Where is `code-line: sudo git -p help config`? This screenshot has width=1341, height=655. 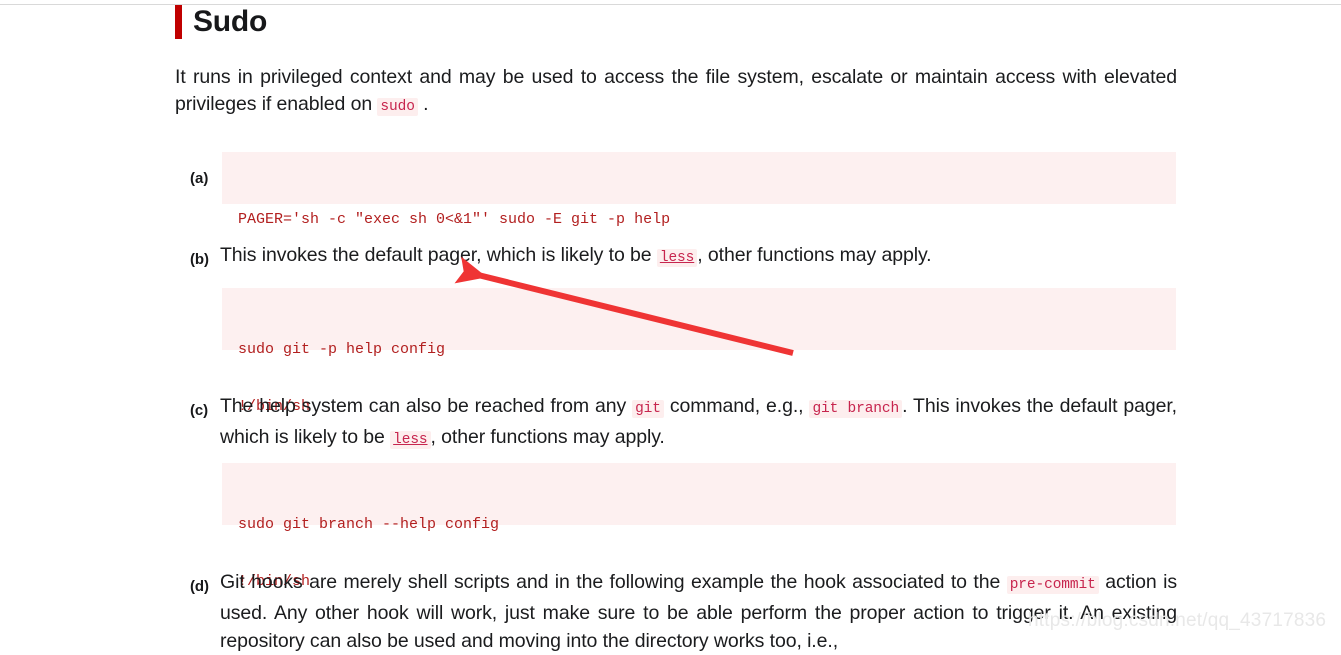
code-line: sudo git -p help config is located at coordinates (342, 349).